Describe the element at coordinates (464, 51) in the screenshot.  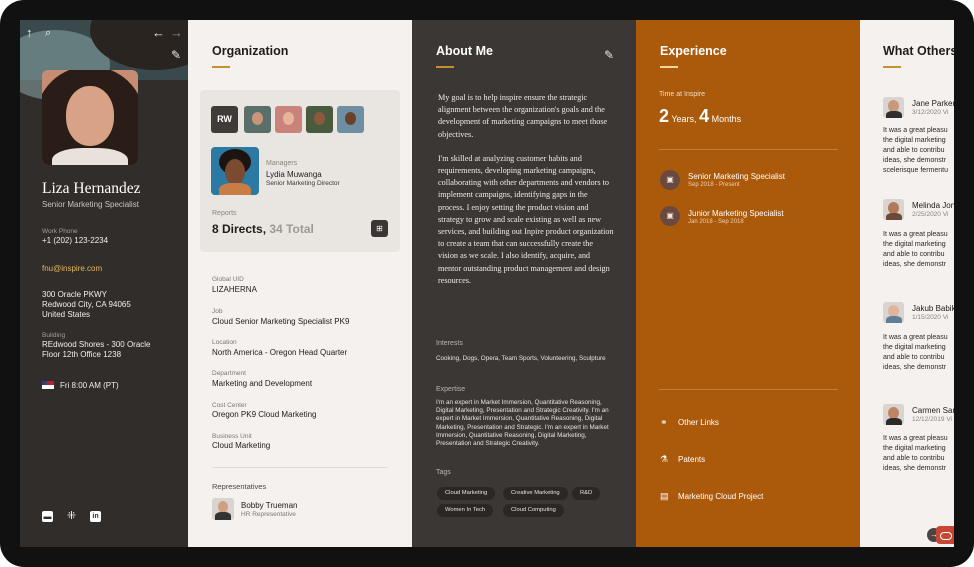
I see `about-title: About Me` at that location.